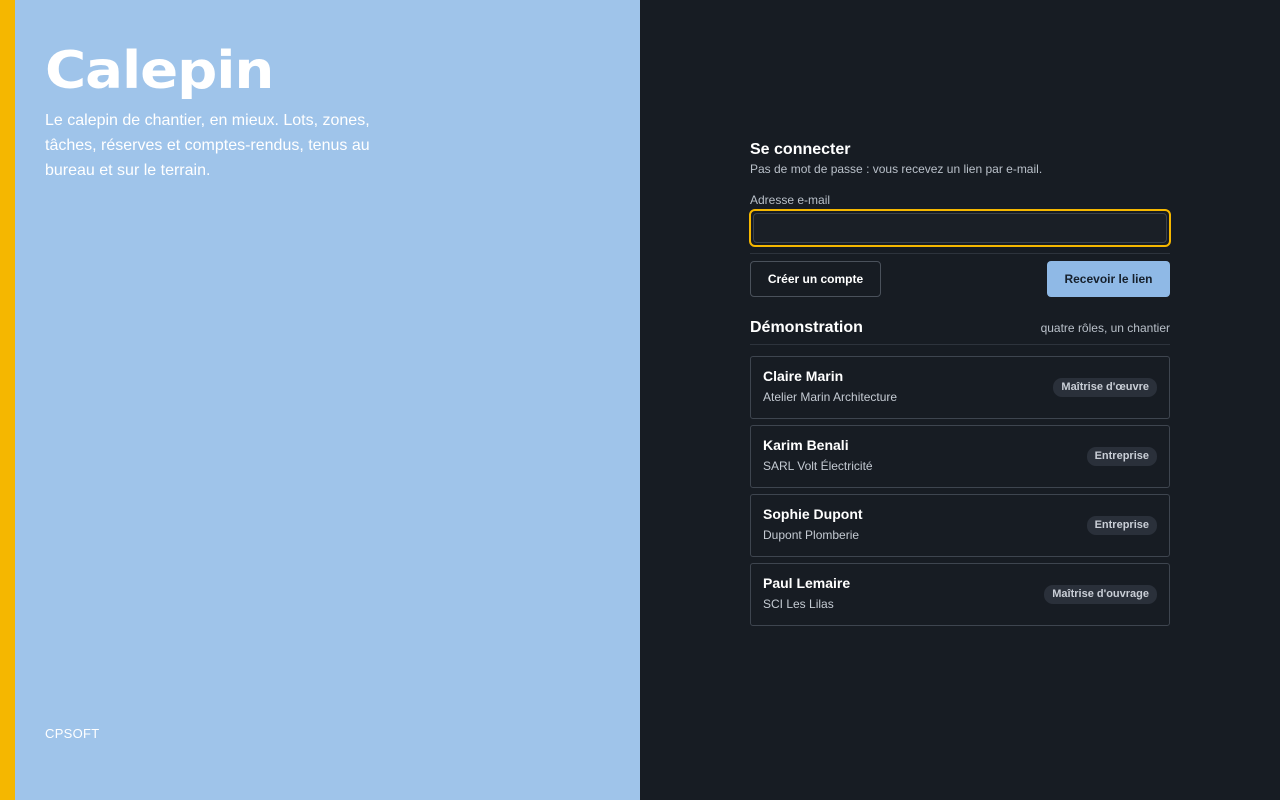 The image size is (1280, 800). I want to click on email-field-focus-ring, so click(960, 228).